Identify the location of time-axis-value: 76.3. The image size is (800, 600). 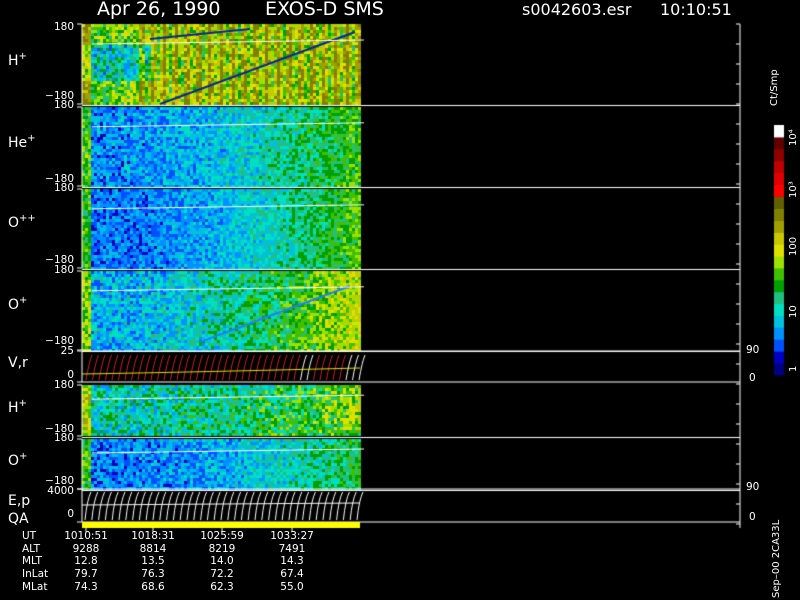
(153, 574).